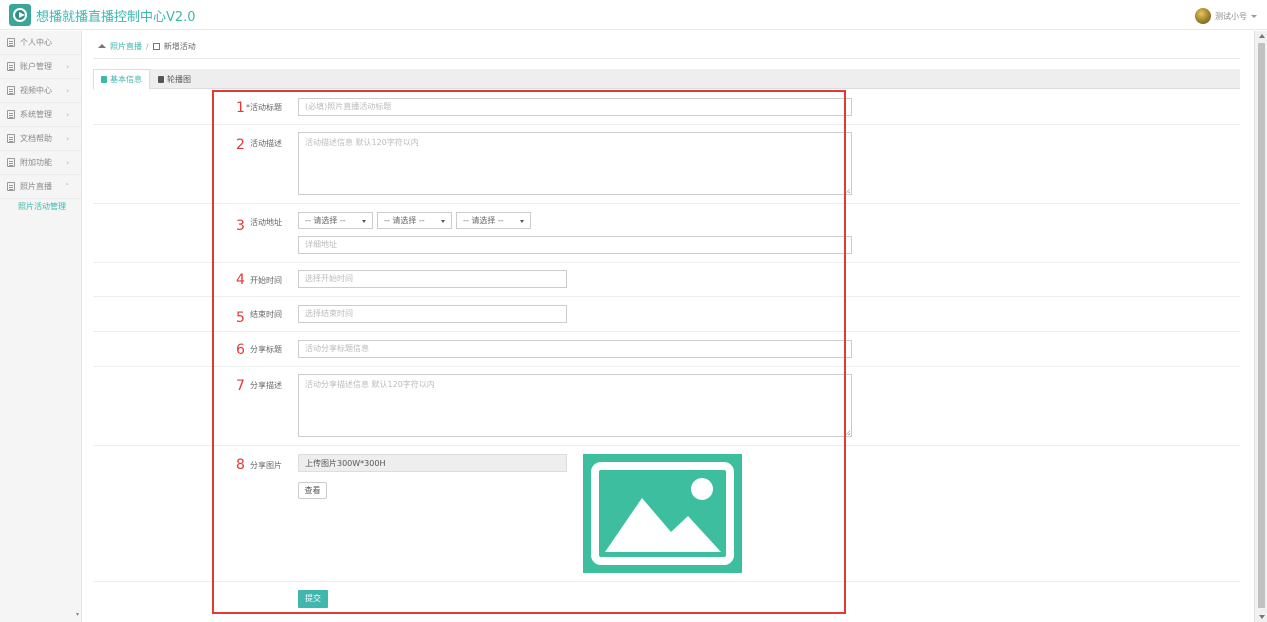 The height and width of the screenshot is (622, 1267). I want to click on description-label: 活动描述, so click(266, 143).